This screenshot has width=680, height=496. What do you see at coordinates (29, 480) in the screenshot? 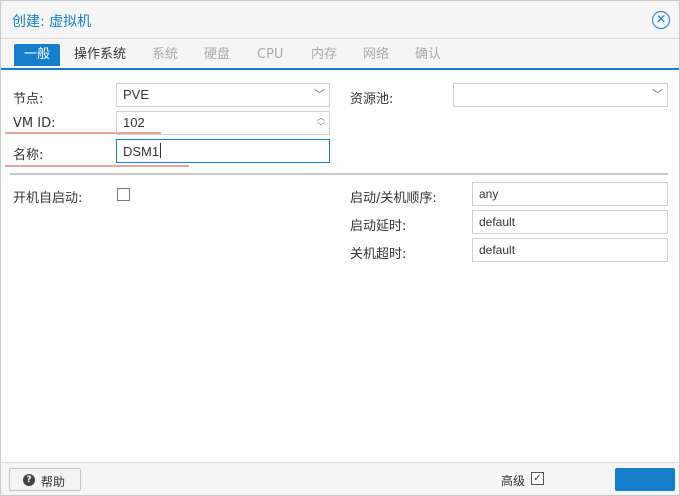
I see `question-circle-icon: ?` at bounding box center [29, 480].